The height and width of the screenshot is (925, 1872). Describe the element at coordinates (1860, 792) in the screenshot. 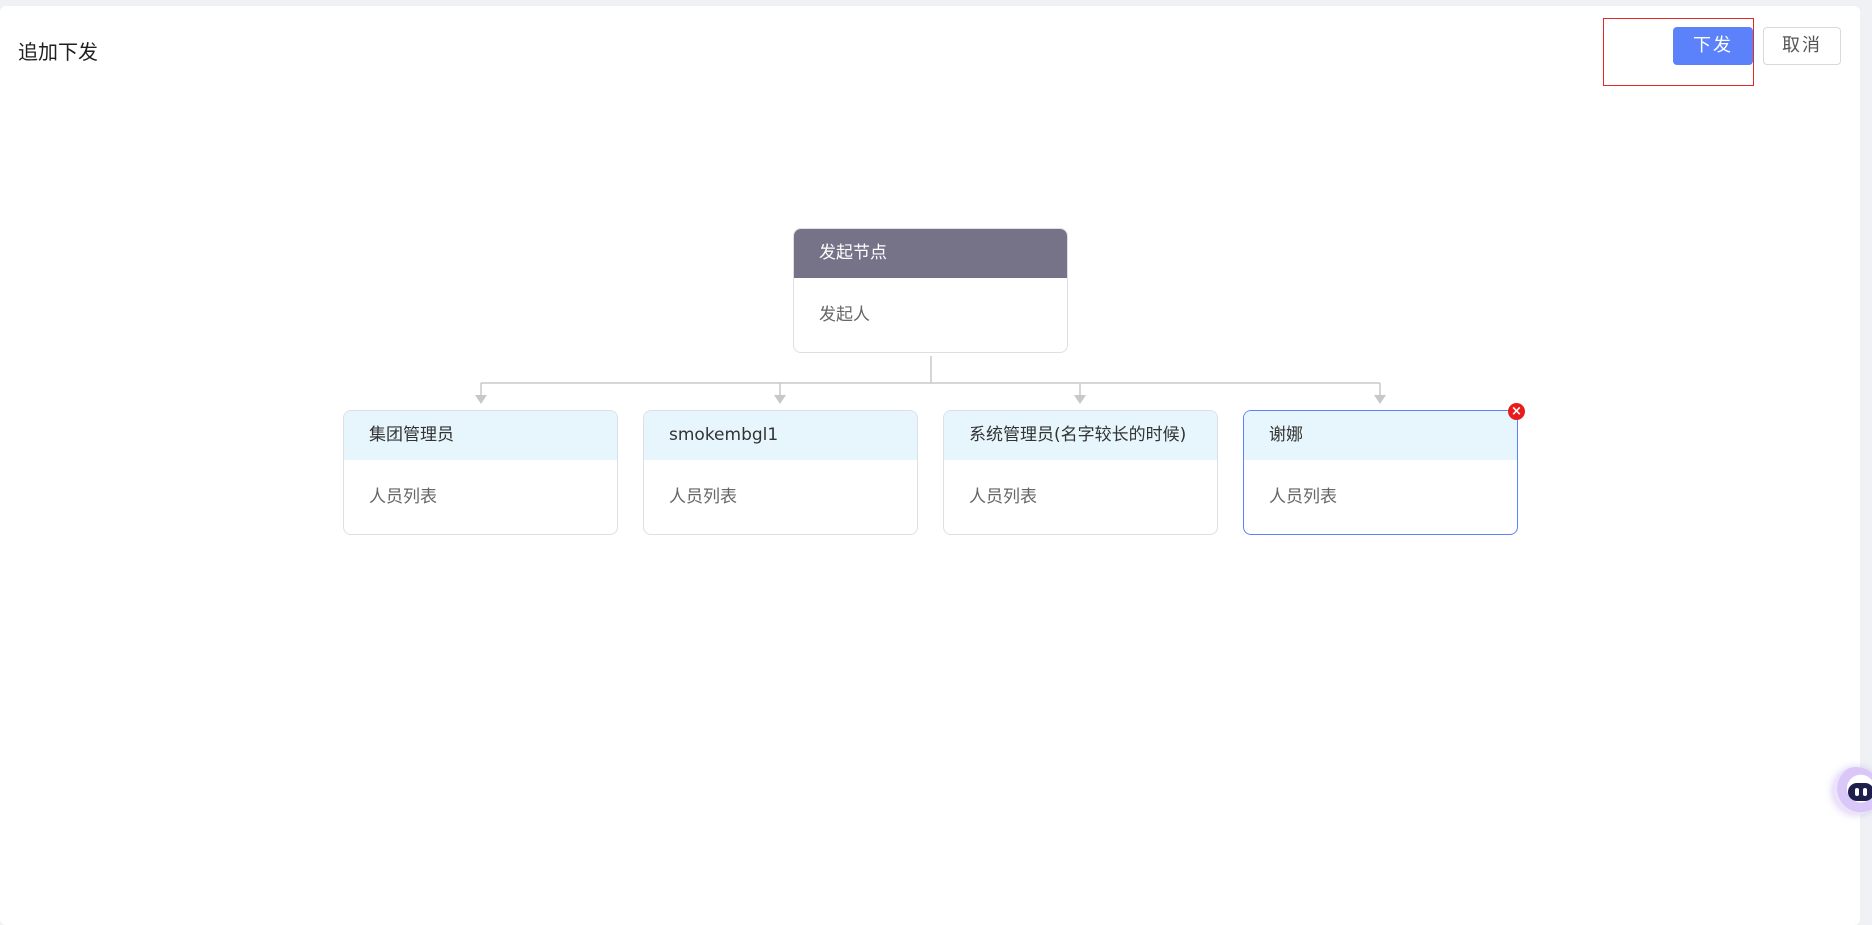

I see `assistant-face` at that location.